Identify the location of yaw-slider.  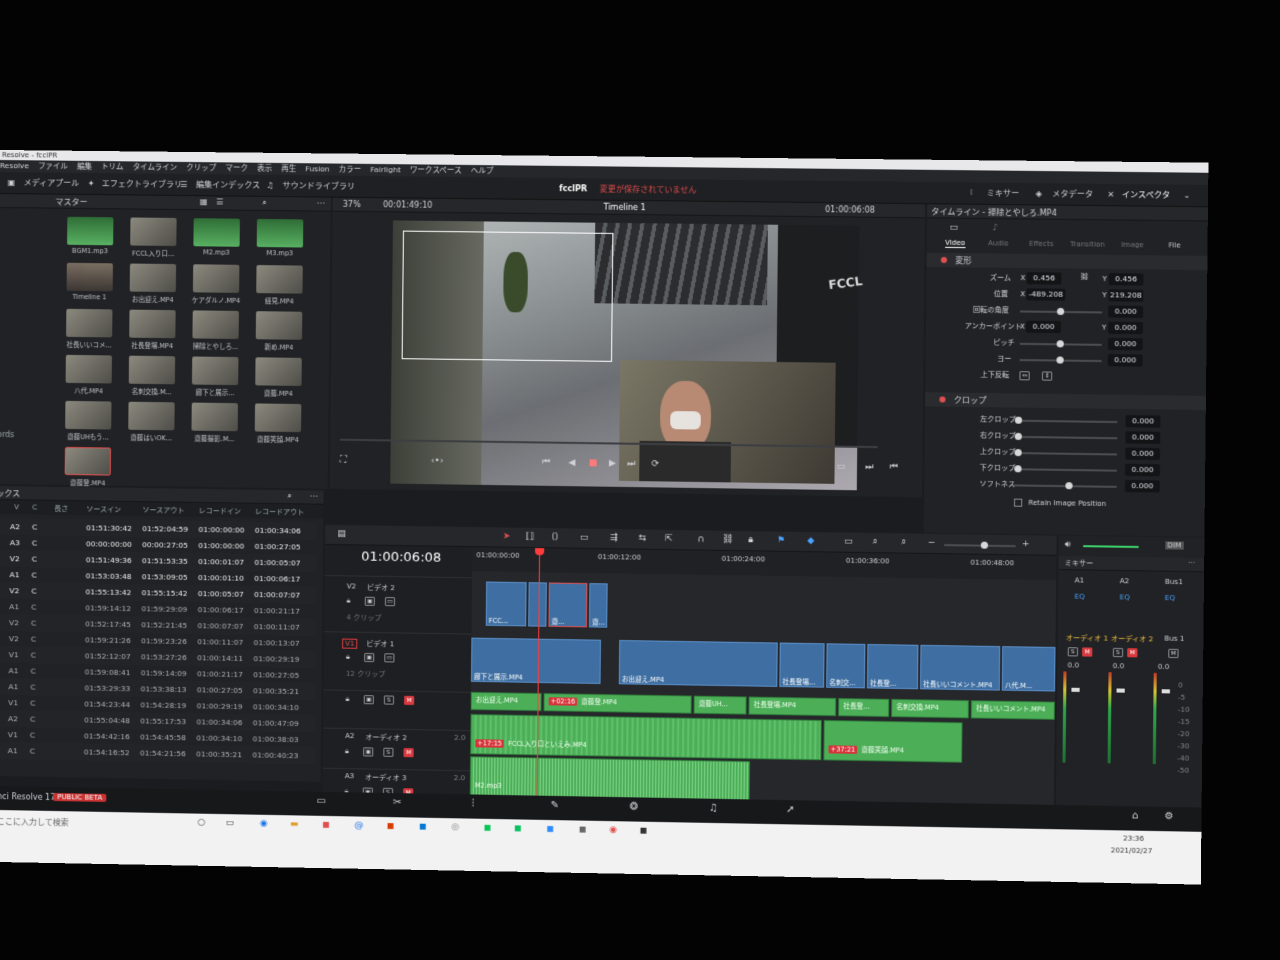
(1060, 360).